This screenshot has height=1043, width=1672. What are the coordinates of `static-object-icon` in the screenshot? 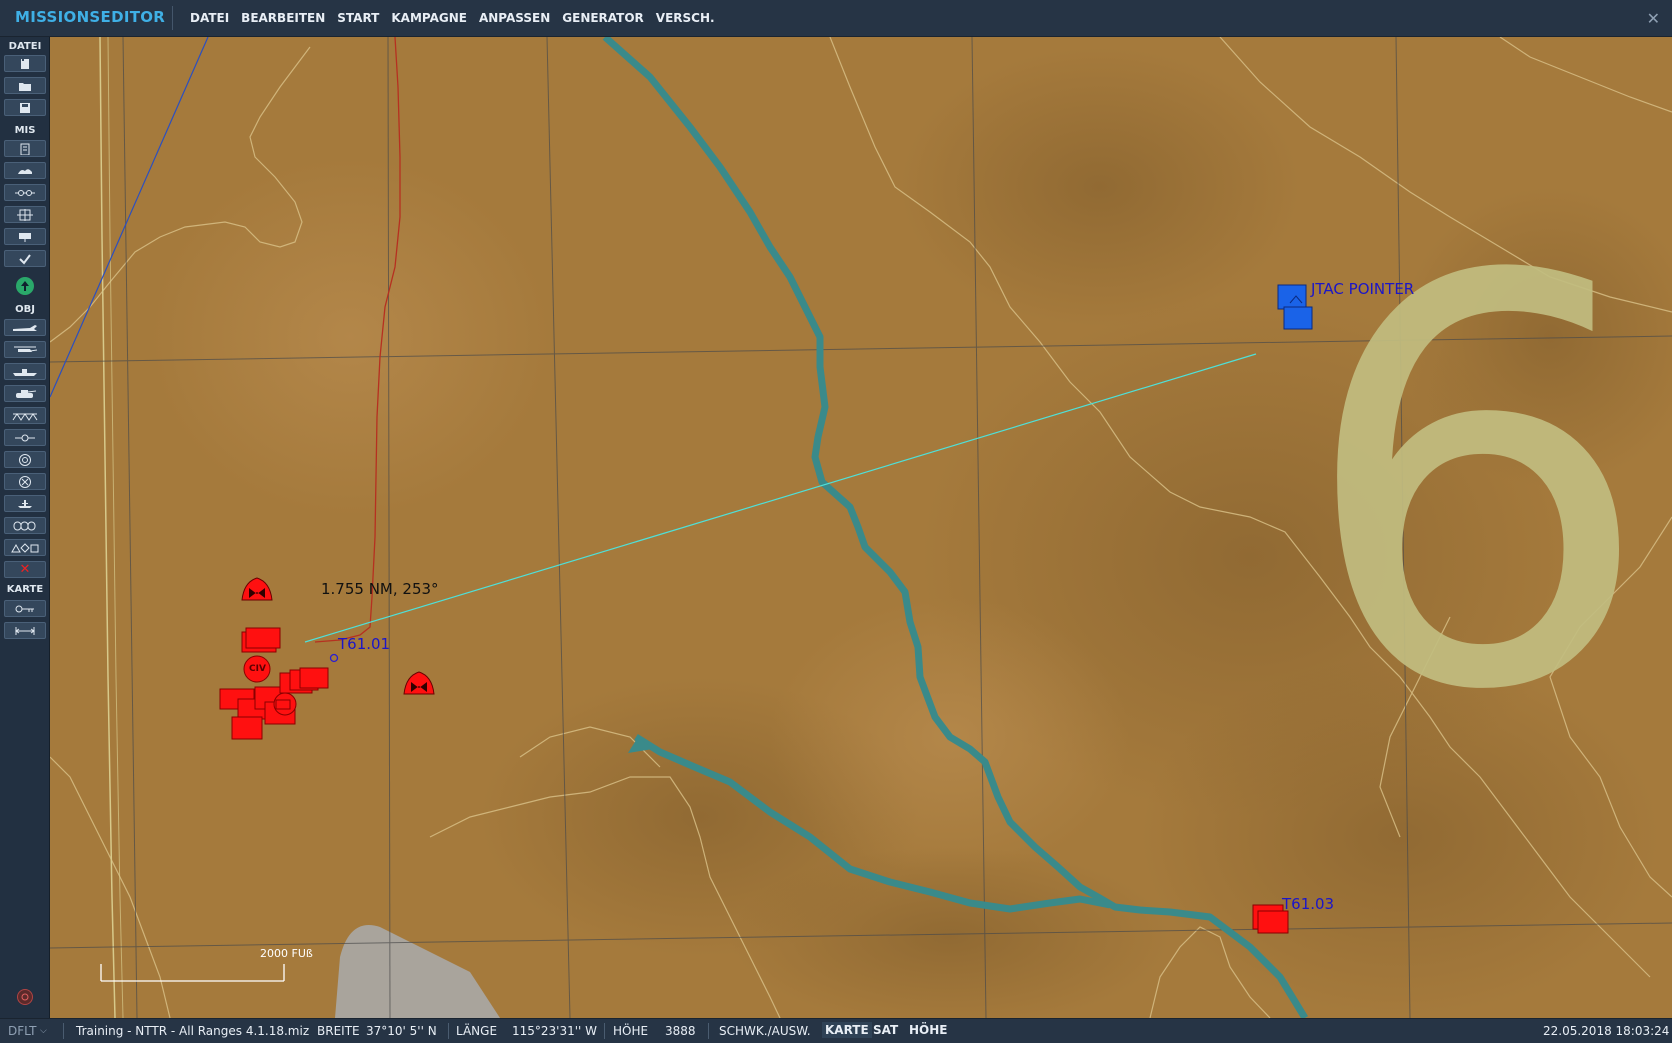 It's located at (25, 416).